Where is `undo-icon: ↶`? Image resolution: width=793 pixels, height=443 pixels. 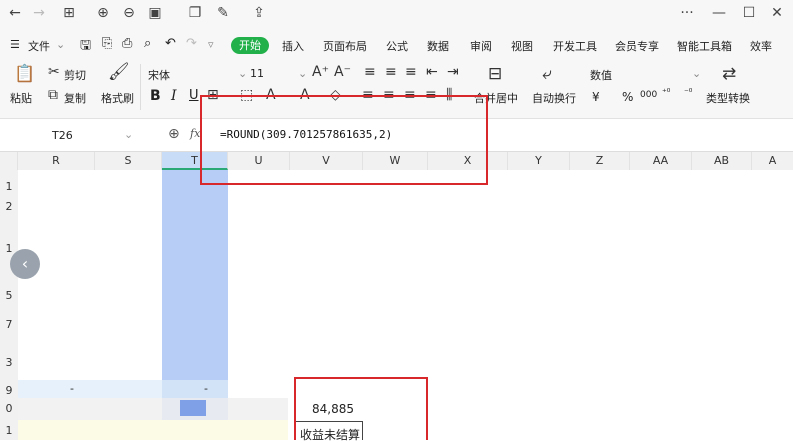
undo-icon: ↶ is located at coordinates (170, 43).